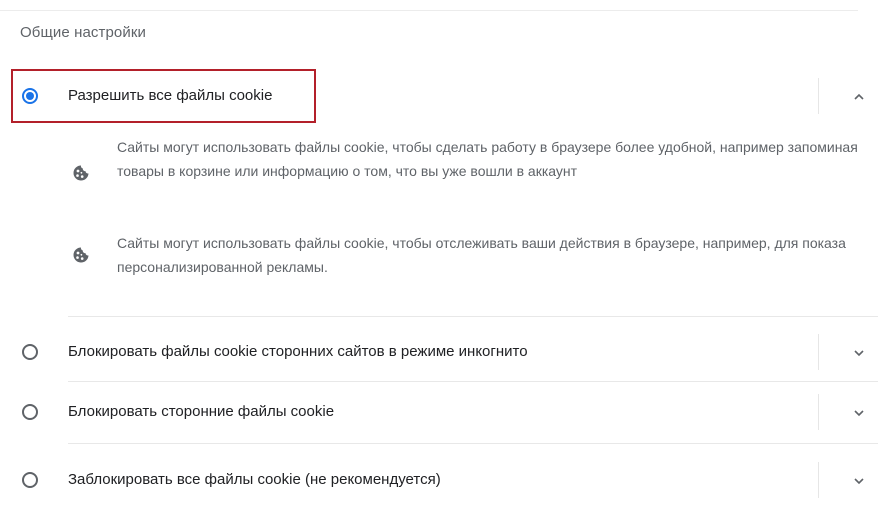  I want to click on chevron-up-icon, so click(859, 97).